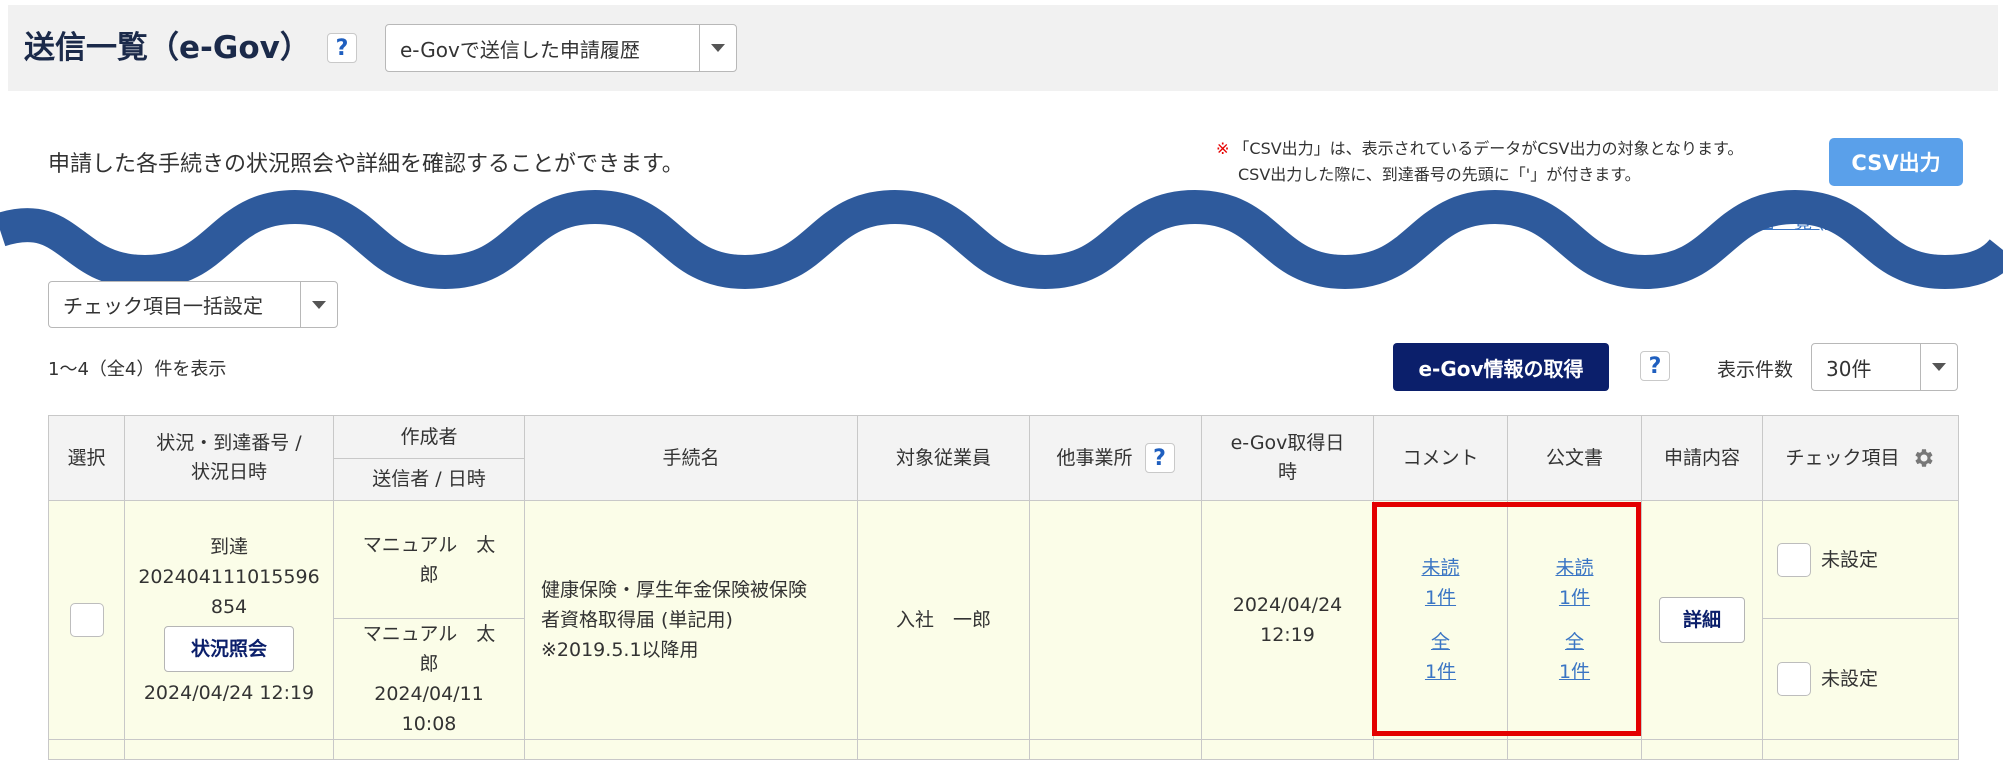 Image resolution: width=2003 pixels, height=760 pixels. I want to click on col-application: 申請内容, so click(1702, 458).